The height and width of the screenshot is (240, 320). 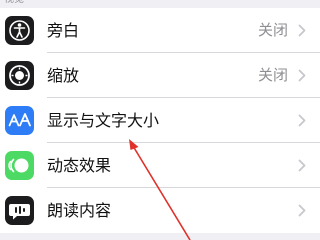 I want to click on section-header-vision: 视觉, so click(x=14, y=3).